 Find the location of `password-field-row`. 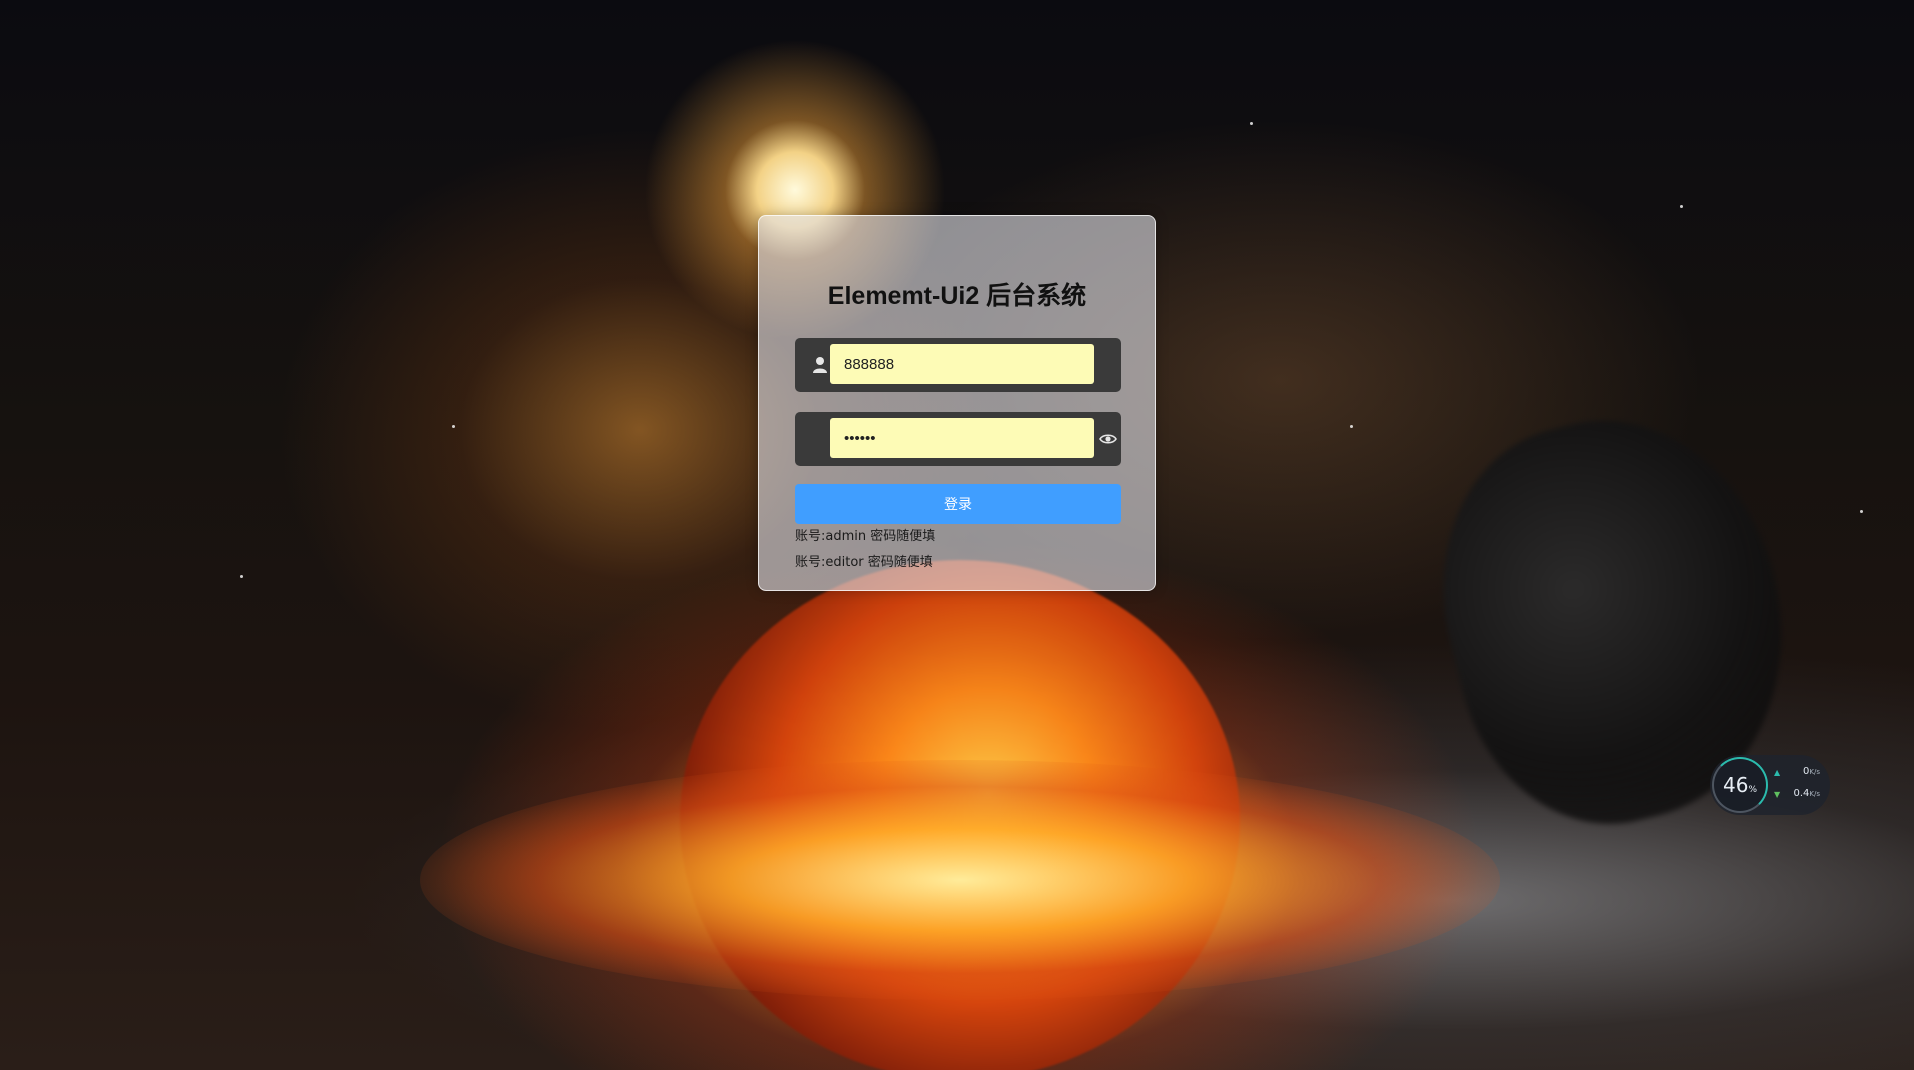

password-field-row is located at coordinates (958, 439).